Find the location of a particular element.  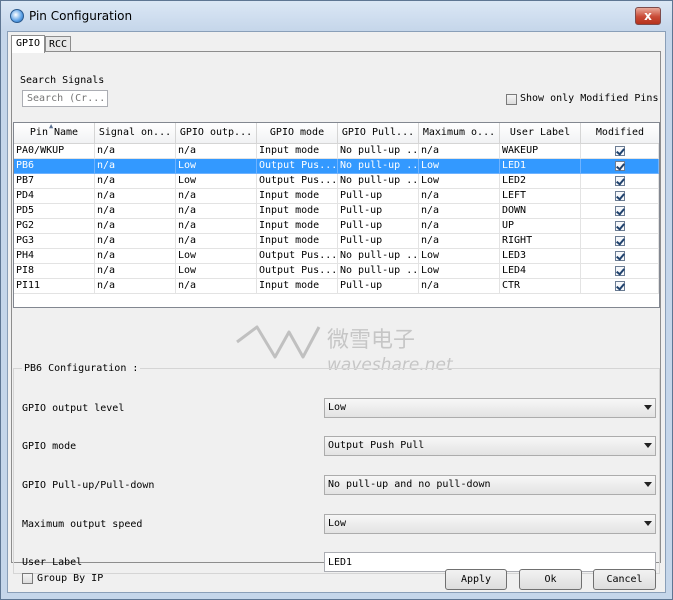

user-label-cell: RIGHT is located at coordinates (540, 241).